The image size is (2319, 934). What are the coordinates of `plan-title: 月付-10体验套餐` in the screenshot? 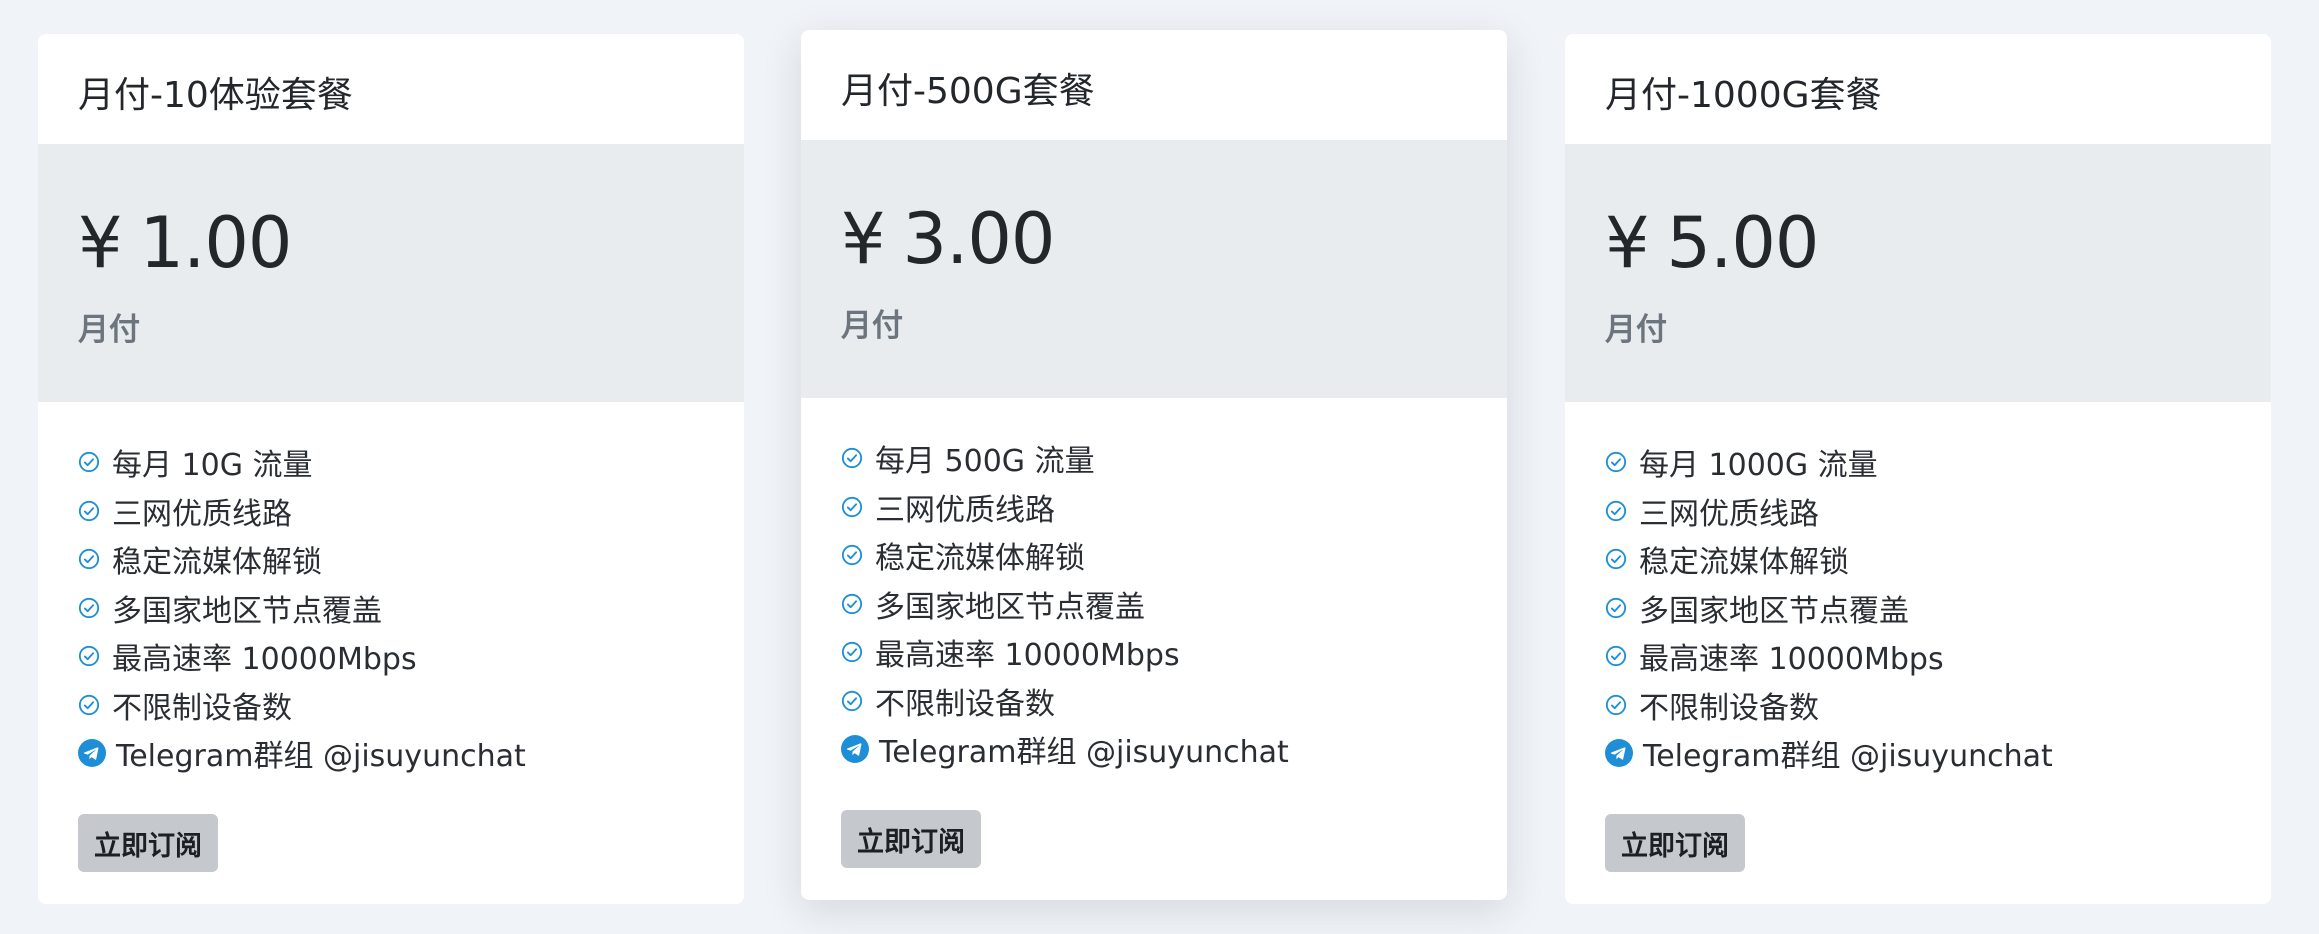 It's located at (215, 95).